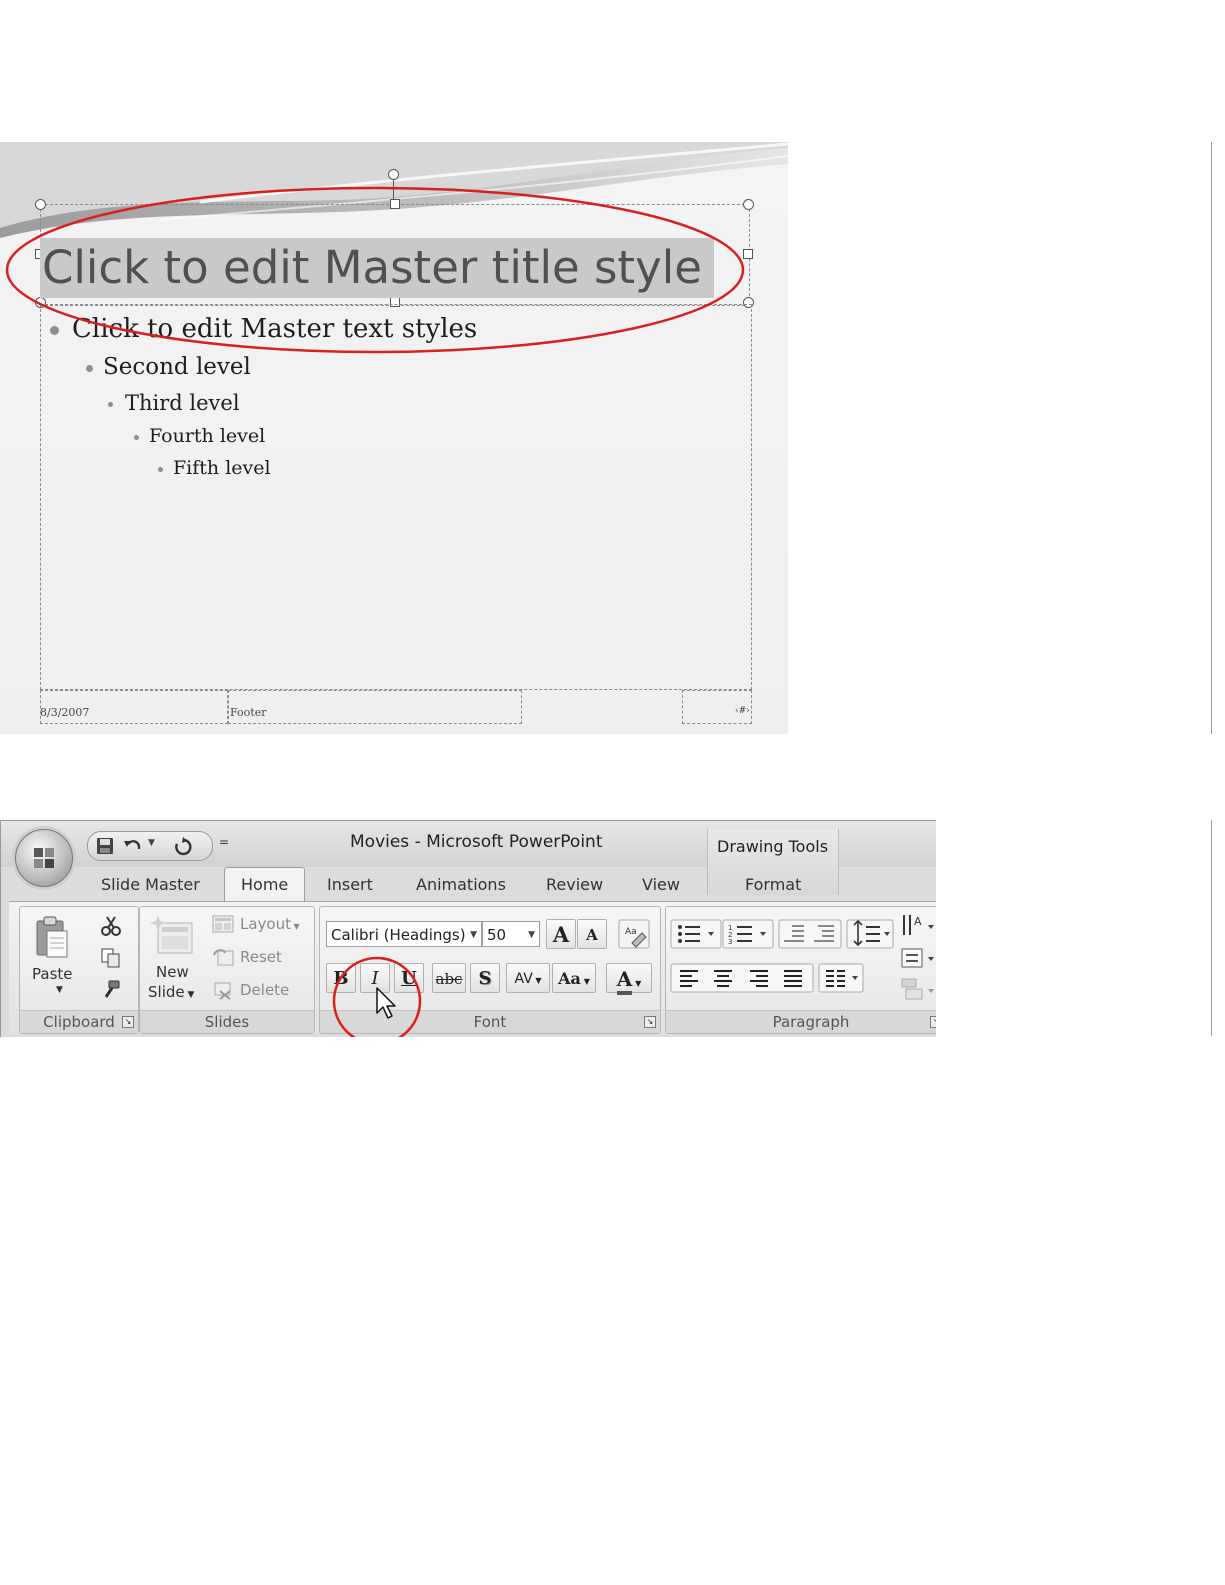 The height and width of the screenshot is (1585, 1225). I want to click on align-text-icon, so click(917, 958).